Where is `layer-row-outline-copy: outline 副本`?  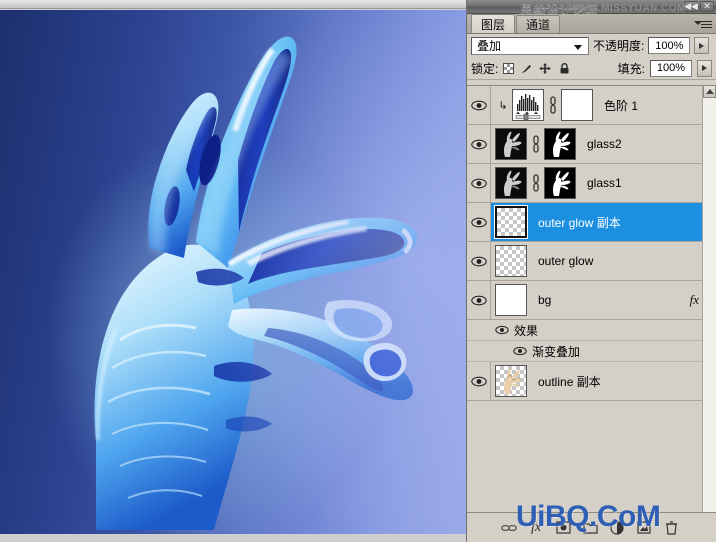
layer-row-outline-copy: outline 副本 is located at coordinates (591, 381).